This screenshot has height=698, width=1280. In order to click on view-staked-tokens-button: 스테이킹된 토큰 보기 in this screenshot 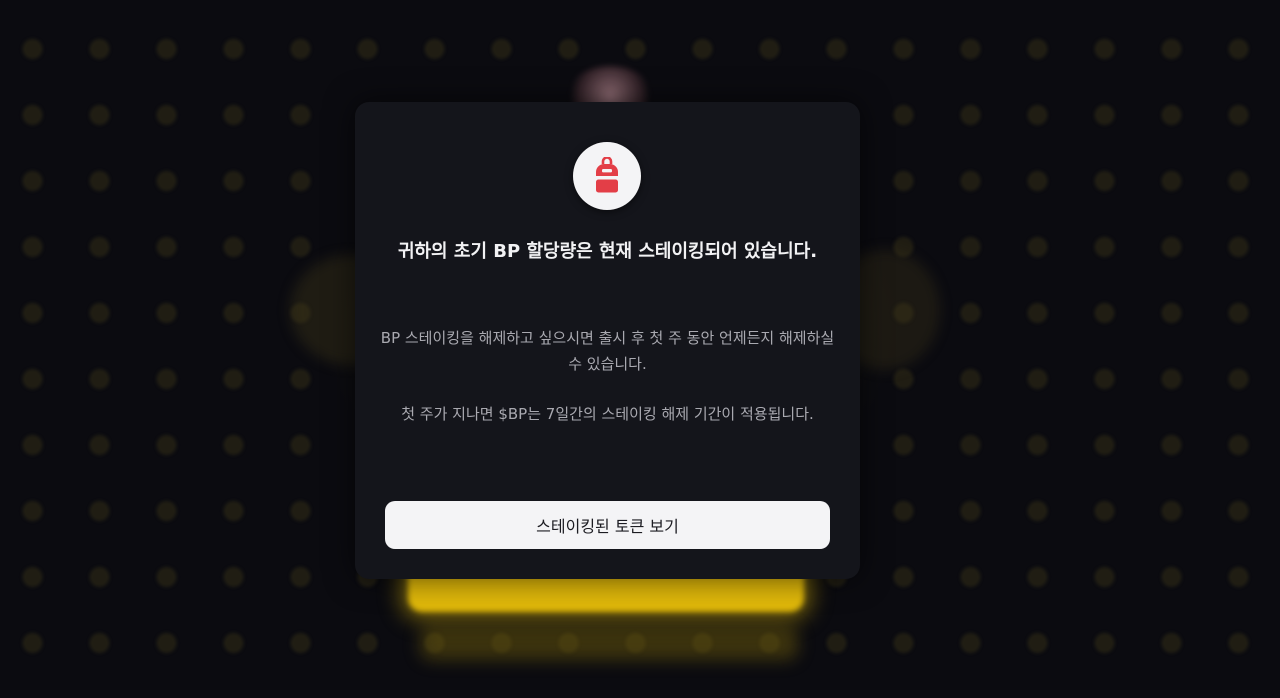, I will do `click(607, 525)`.